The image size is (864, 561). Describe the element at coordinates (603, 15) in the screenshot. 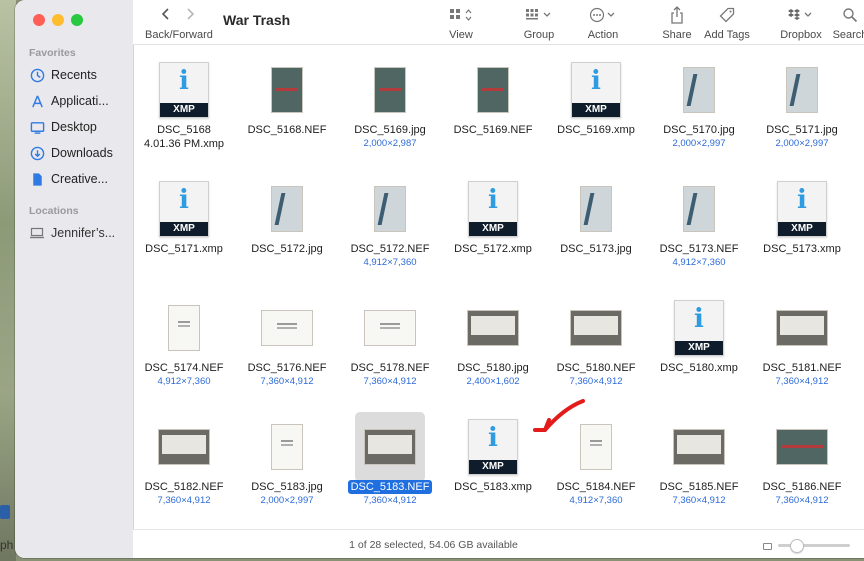

I see `ellipsis-circle-icon` at that location.